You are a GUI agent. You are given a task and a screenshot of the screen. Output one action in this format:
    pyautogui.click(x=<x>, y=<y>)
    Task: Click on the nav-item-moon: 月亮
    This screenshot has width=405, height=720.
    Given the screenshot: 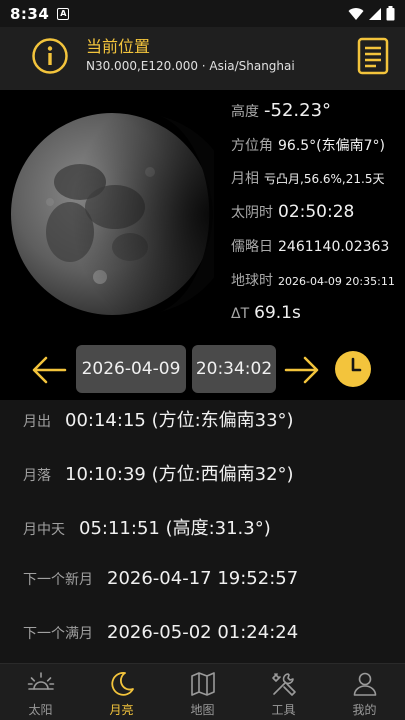 What is the action you would take?
    pyautogui.click(x=121, y=692)
    